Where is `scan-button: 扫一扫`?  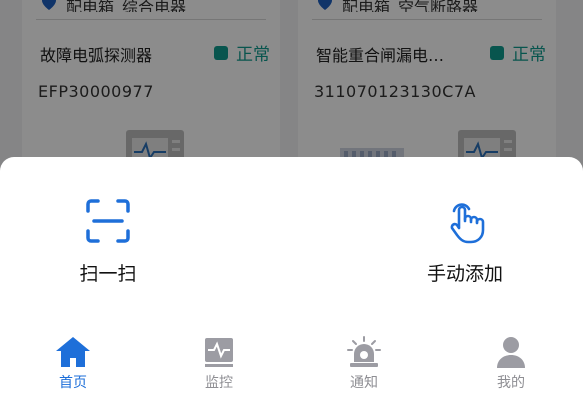 scan-button: 扫一扫 is located at coordinates (108, 247).